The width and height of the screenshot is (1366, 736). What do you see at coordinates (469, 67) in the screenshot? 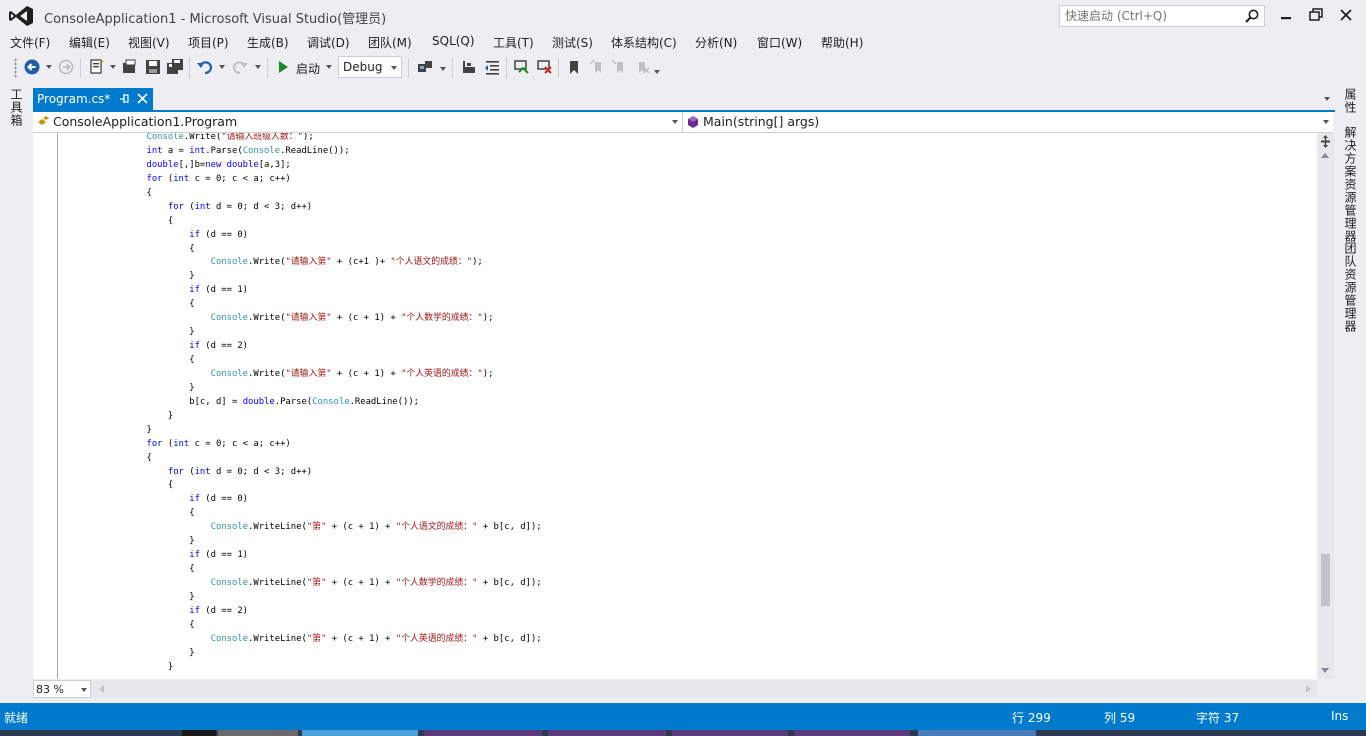
I see `toggle-breakpoint-icon` at bounding box center [469, 67].